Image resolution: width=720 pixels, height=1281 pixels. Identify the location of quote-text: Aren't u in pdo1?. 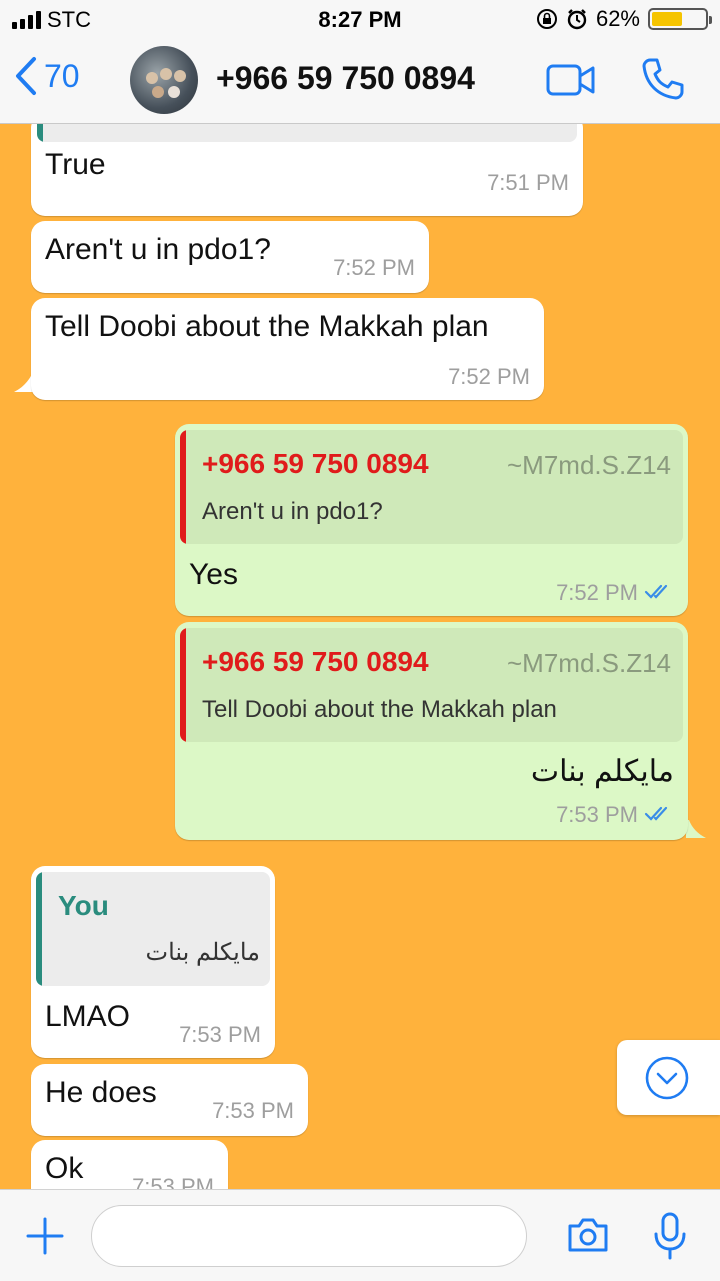
(292, 511).